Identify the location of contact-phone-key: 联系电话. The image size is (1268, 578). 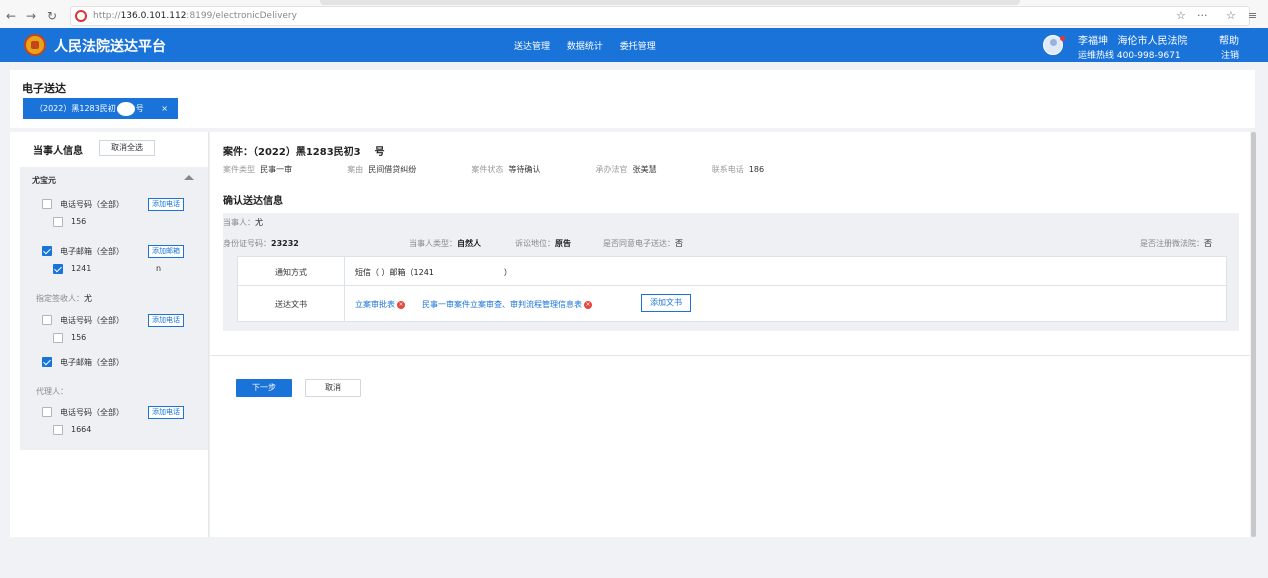
(727, 169).